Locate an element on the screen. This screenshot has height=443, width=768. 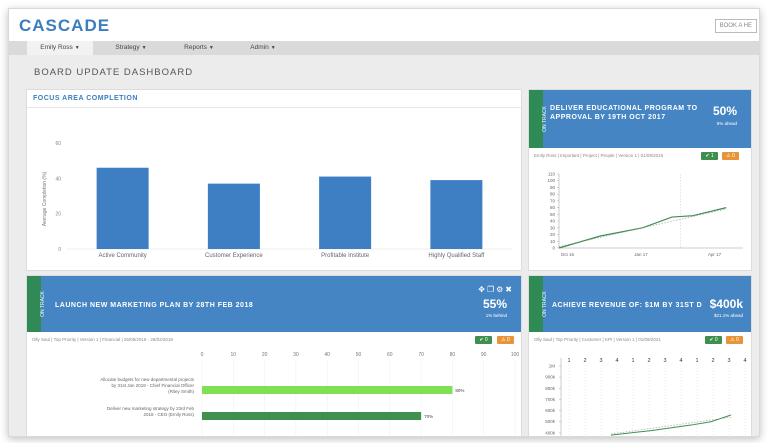
x-tick-label: 20 is located at coordinates (265, 355).